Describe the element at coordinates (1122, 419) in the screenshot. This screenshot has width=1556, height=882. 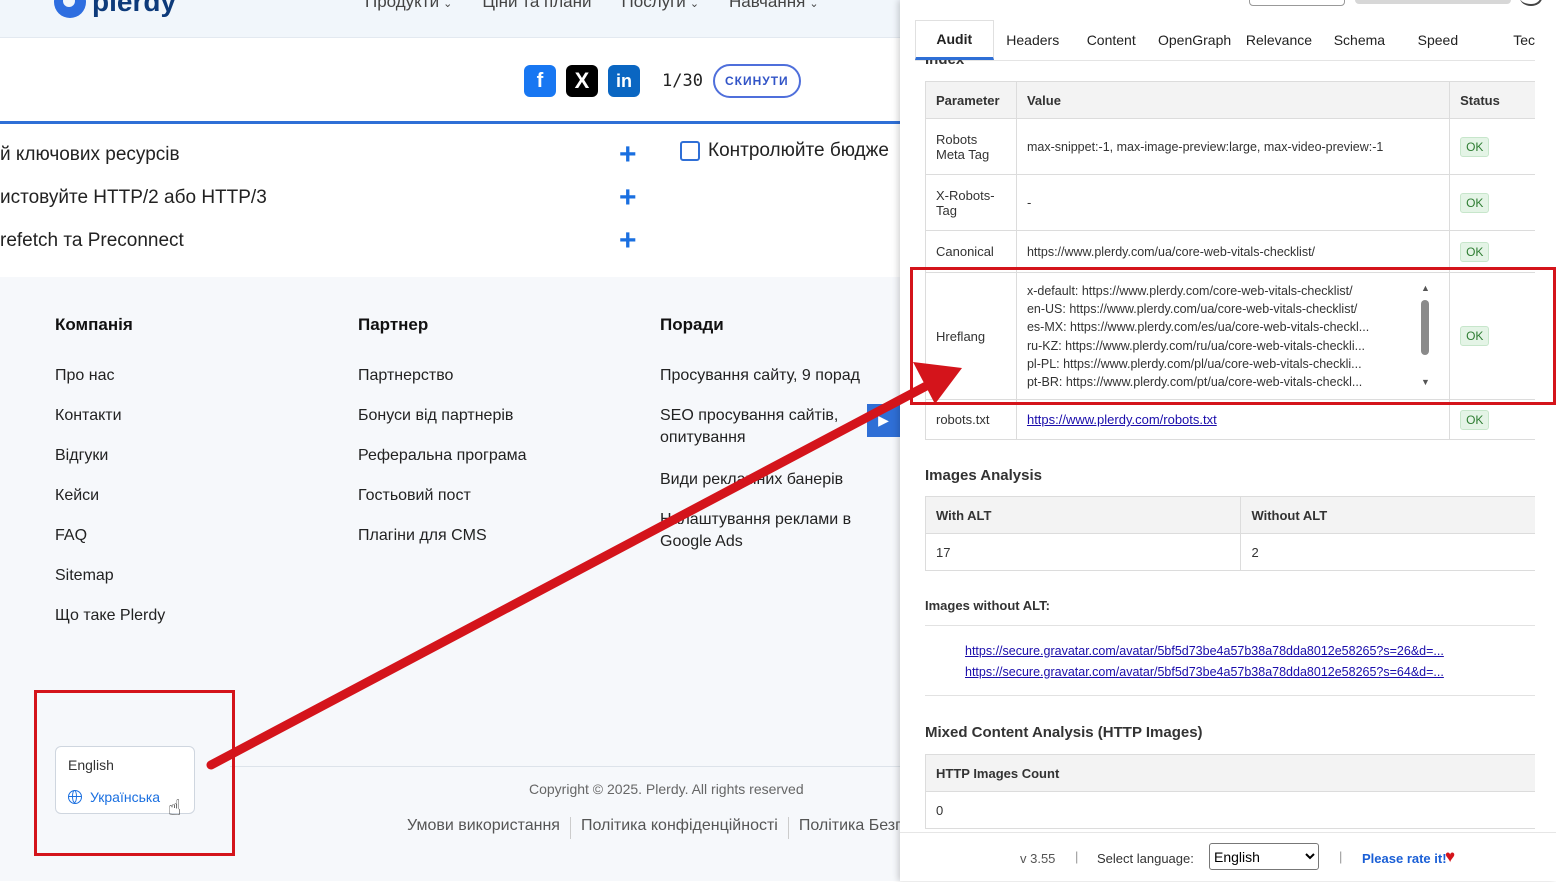
I see `robots-txt-link: https://www.plerdy.com/robots.txt` at that location.